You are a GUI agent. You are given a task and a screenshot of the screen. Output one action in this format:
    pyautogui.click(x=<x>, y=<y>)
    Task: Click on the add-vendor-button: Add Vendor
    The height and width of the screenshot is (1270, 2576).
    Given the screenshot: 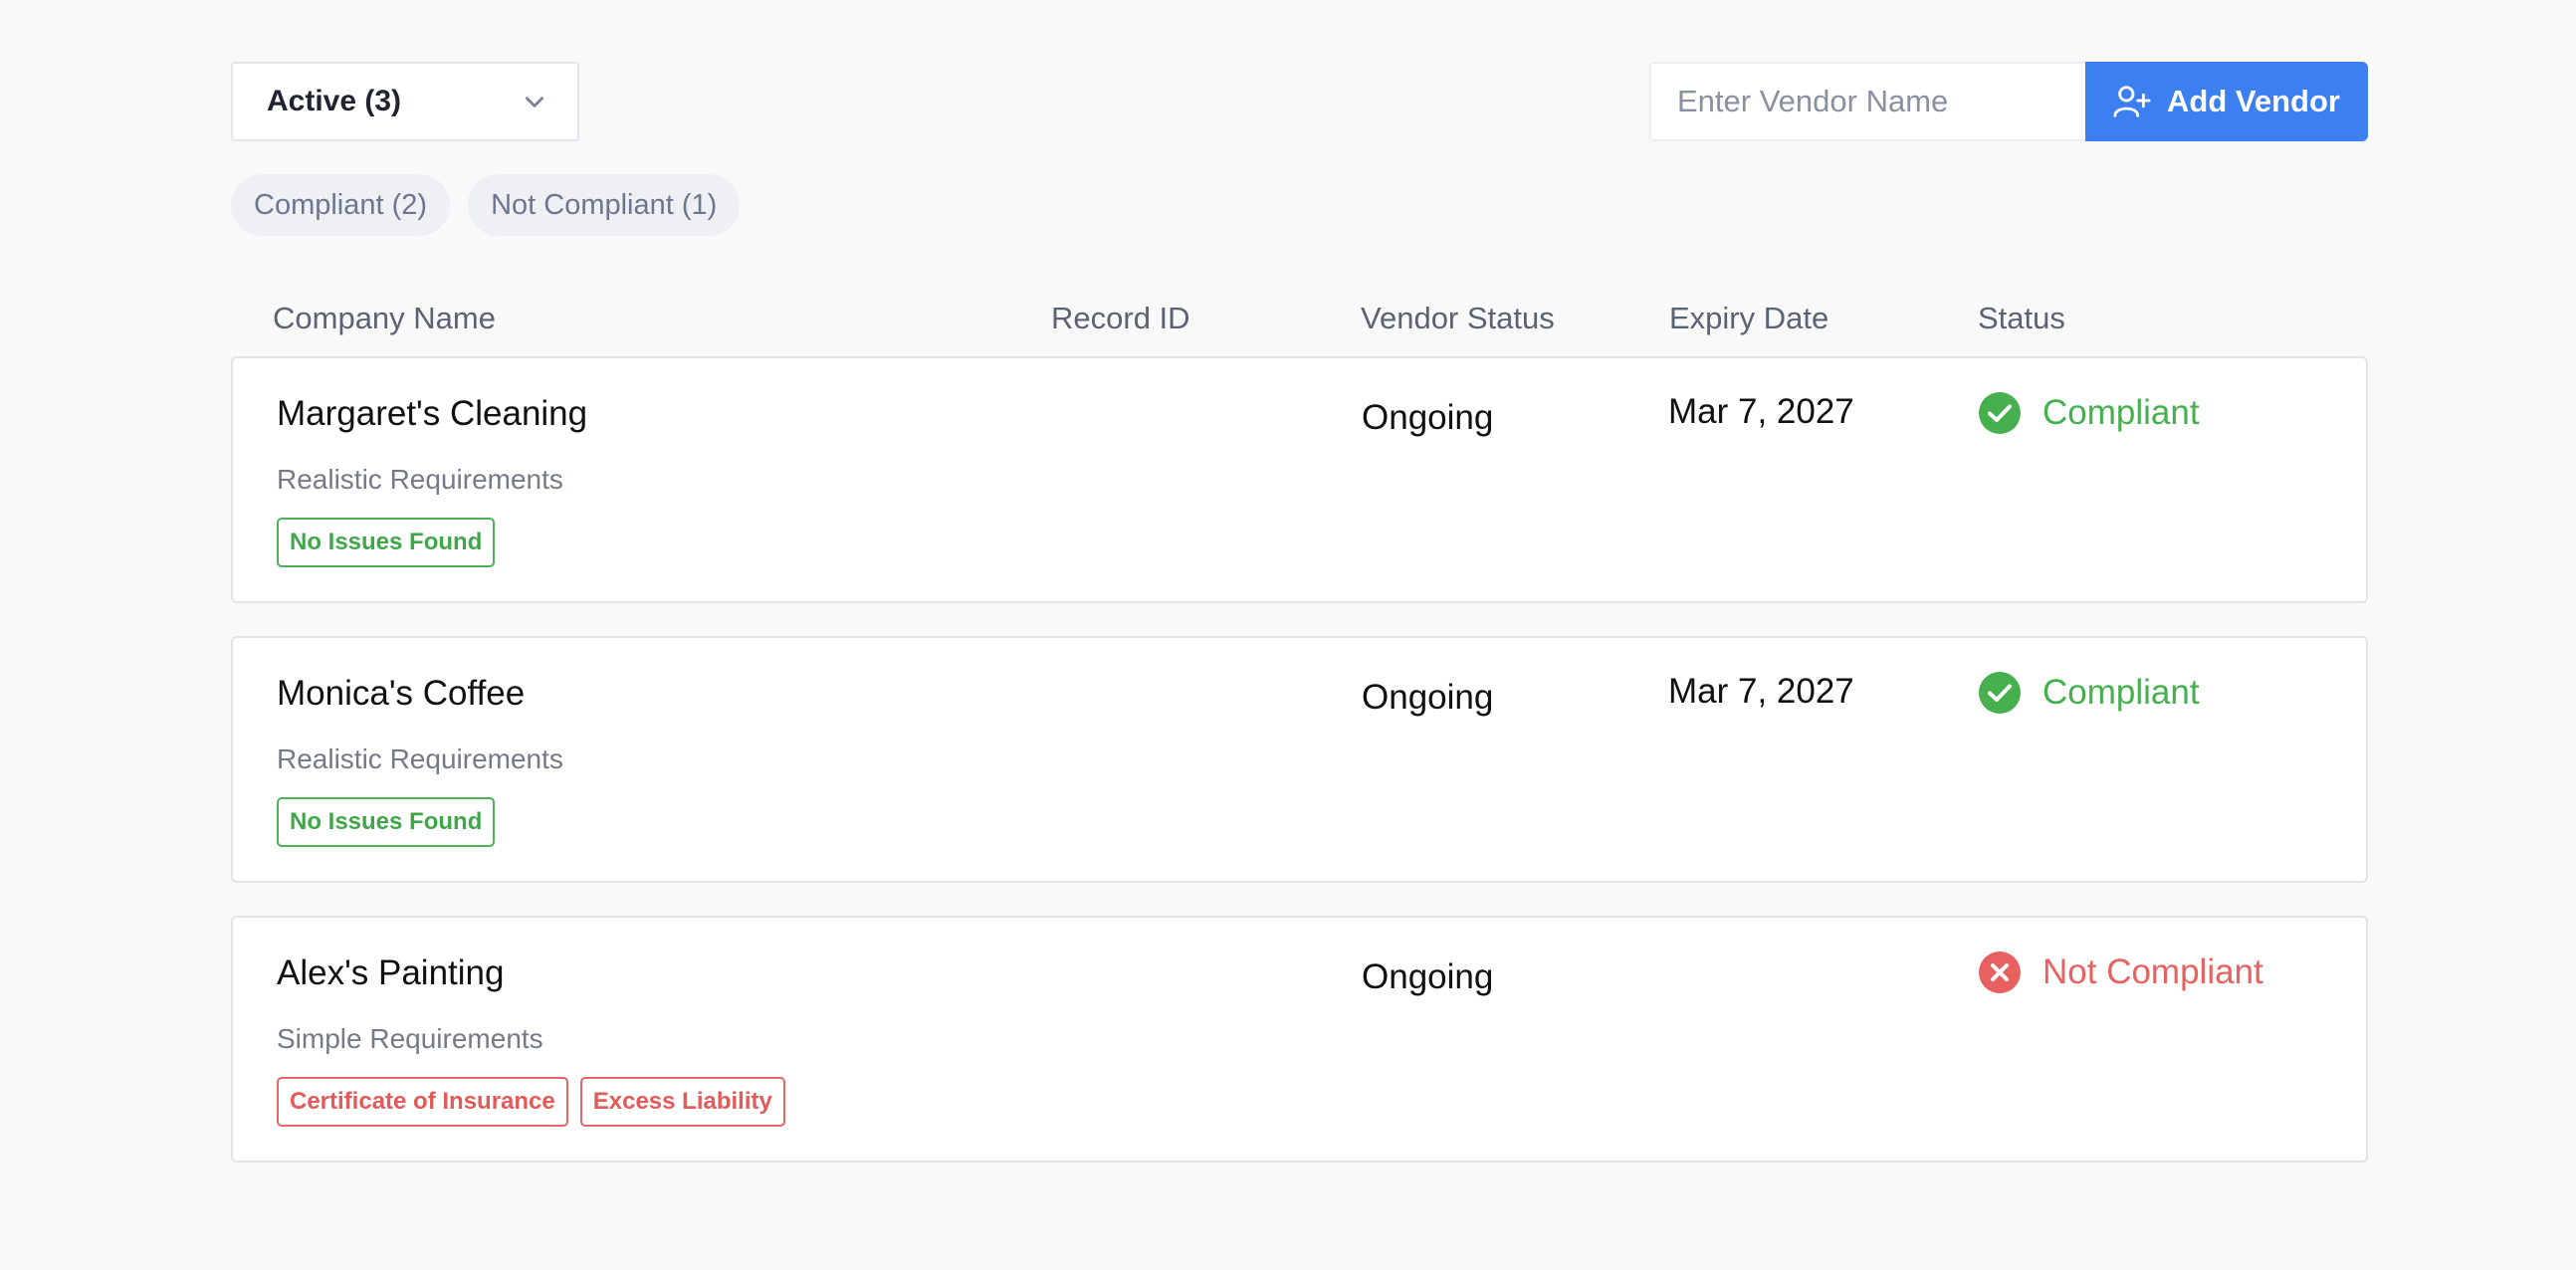 What is the action you would take?
    pyautogui.click(x=2226, y=101)
    